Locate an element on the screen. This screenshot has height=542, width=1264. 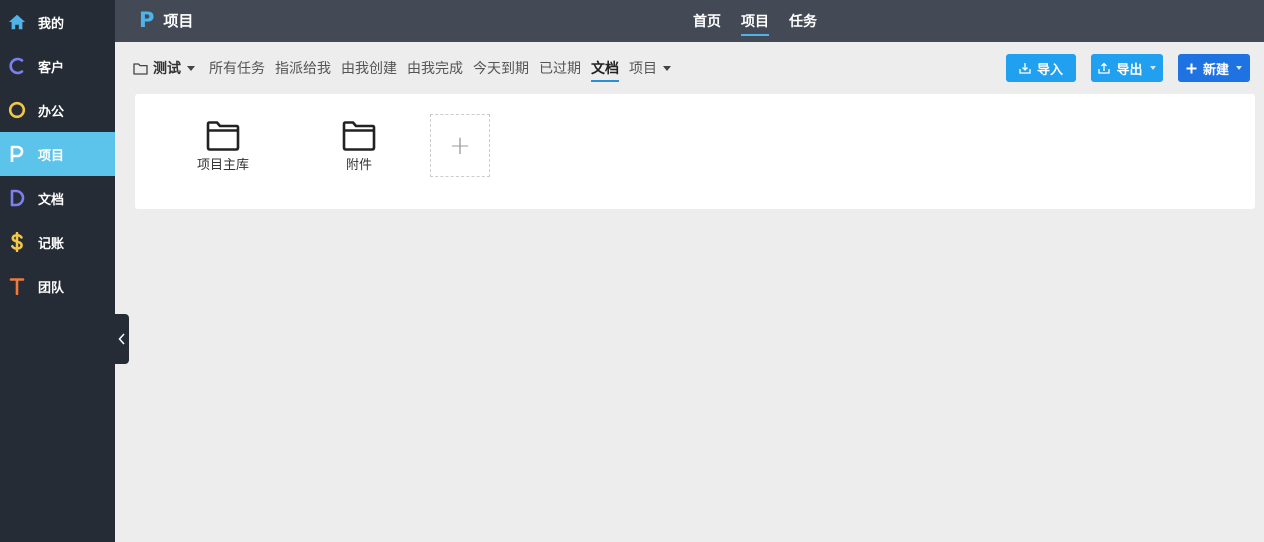
plus-icon is located at coordinates (1191, 68).